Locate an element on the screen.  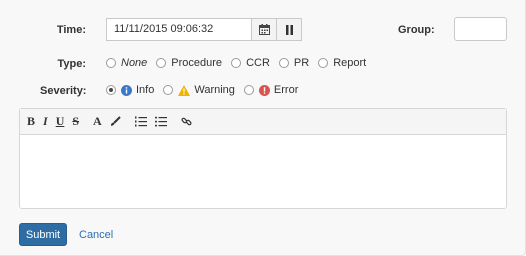
type-options: None Procedure CCR PR Report is located at coordinates (240, 63).